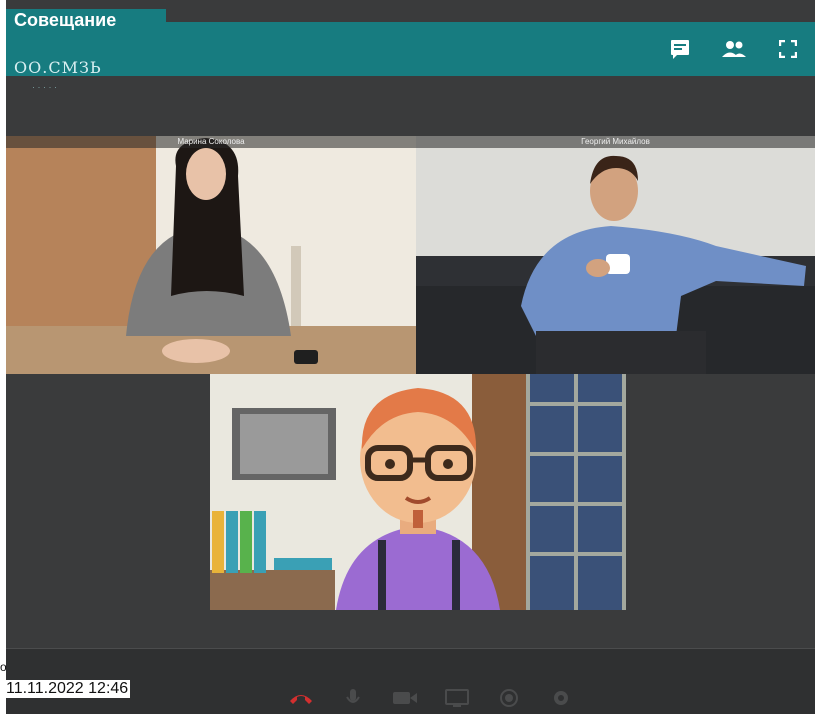  Describe the element at coordinates (509, 698) in the screenshot. I see `record-icon` at that location.